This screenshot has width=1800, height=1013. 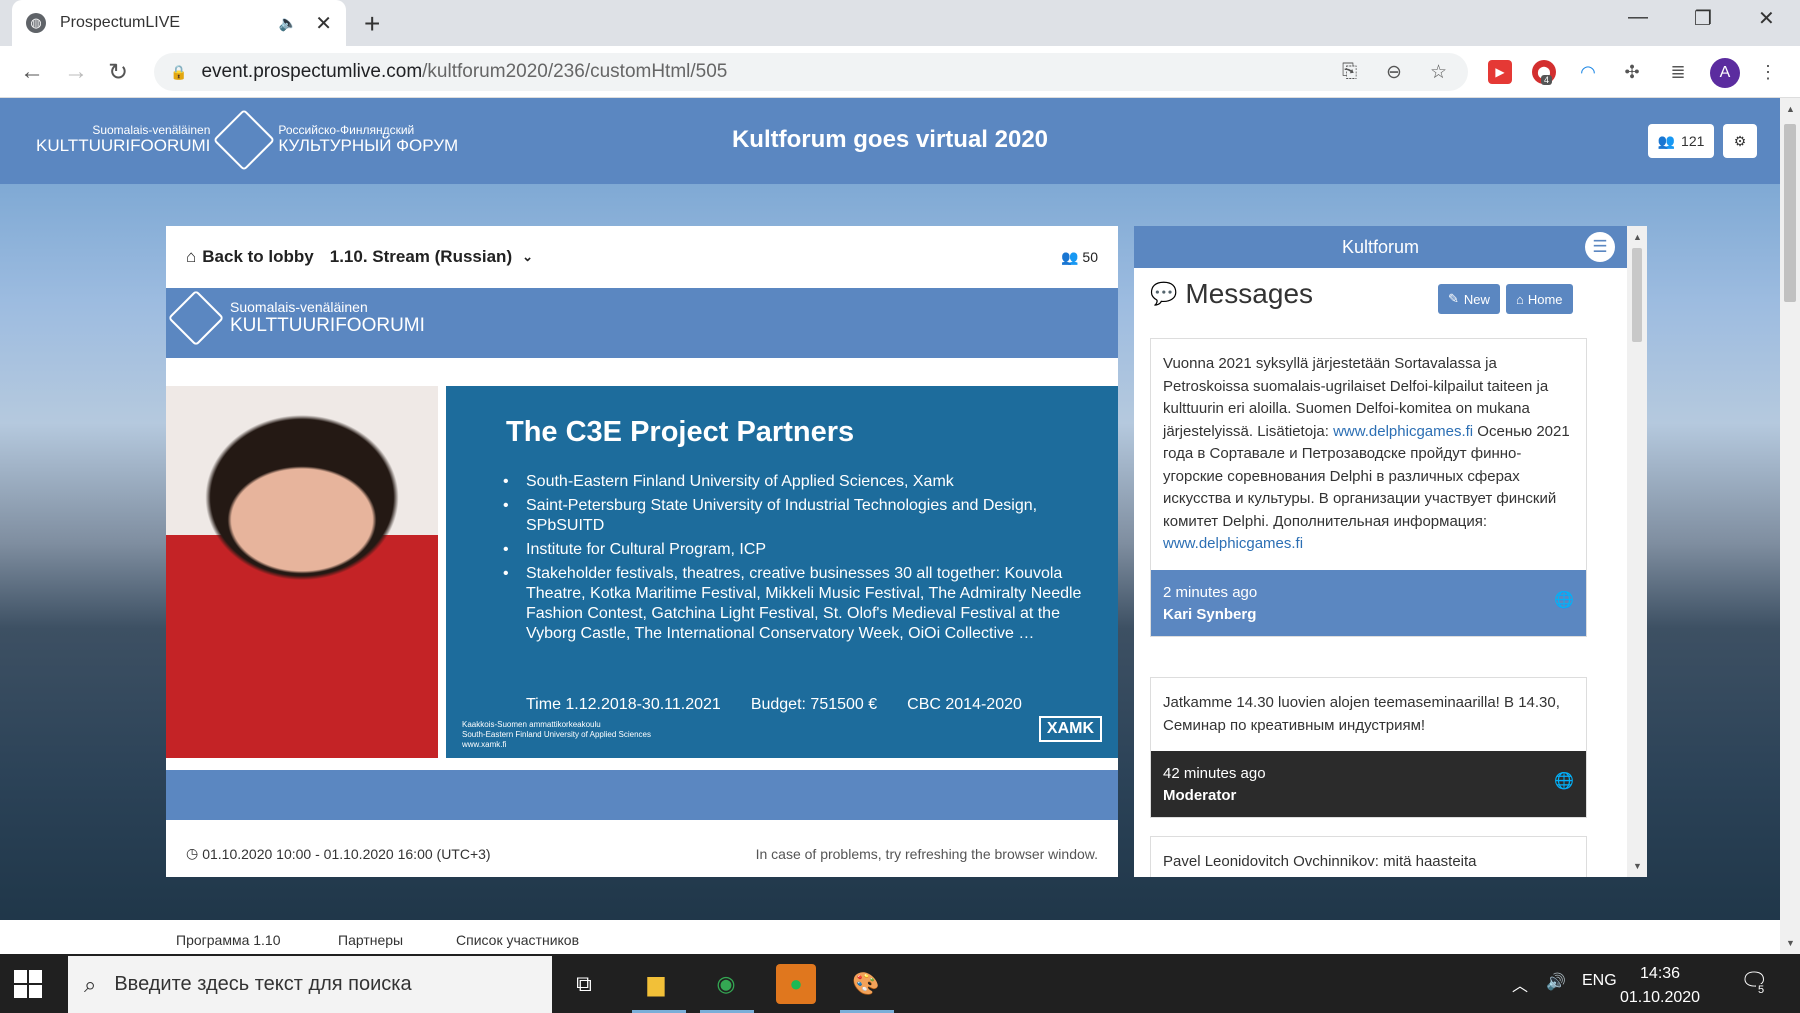 What do you see at coordinates (1666, 140) in the screenshot?
I see `people-icon: 👥` at bounding box center [1666, 140].